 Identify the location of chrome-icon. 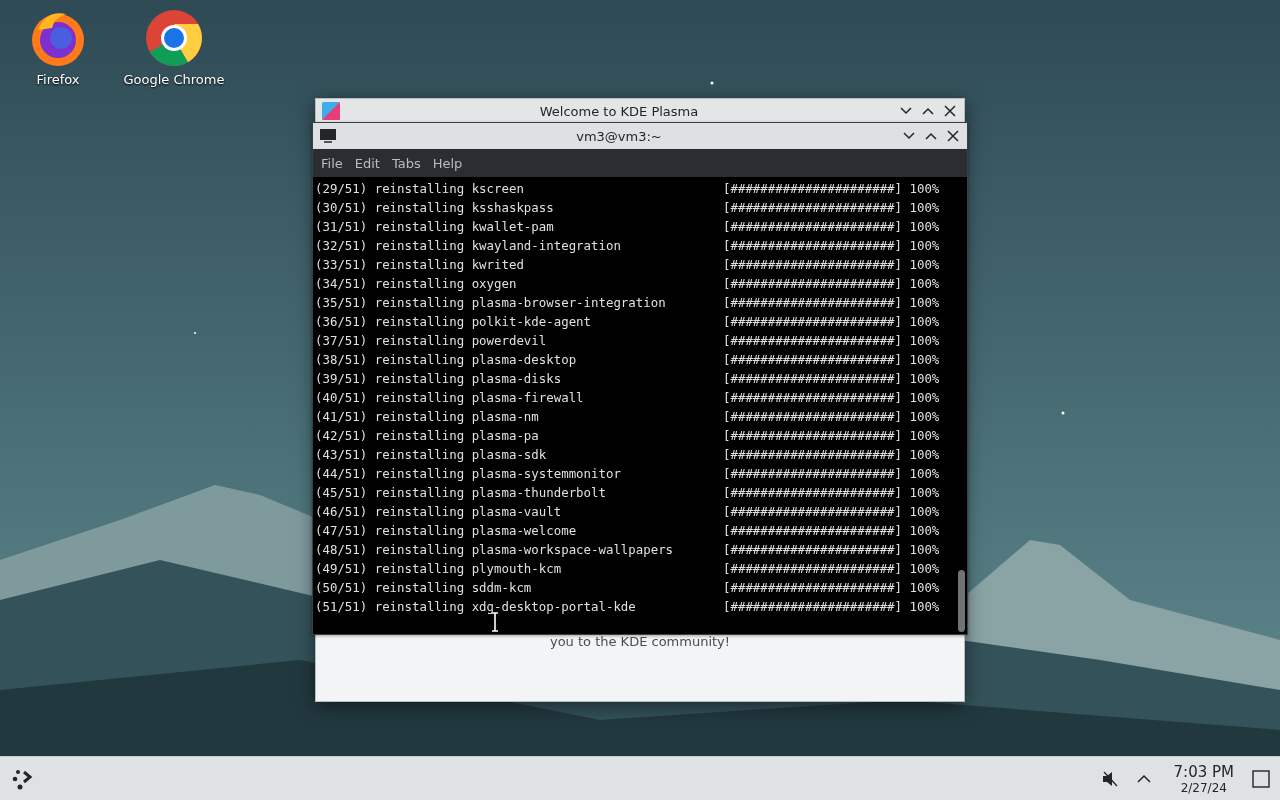
(174, 38).